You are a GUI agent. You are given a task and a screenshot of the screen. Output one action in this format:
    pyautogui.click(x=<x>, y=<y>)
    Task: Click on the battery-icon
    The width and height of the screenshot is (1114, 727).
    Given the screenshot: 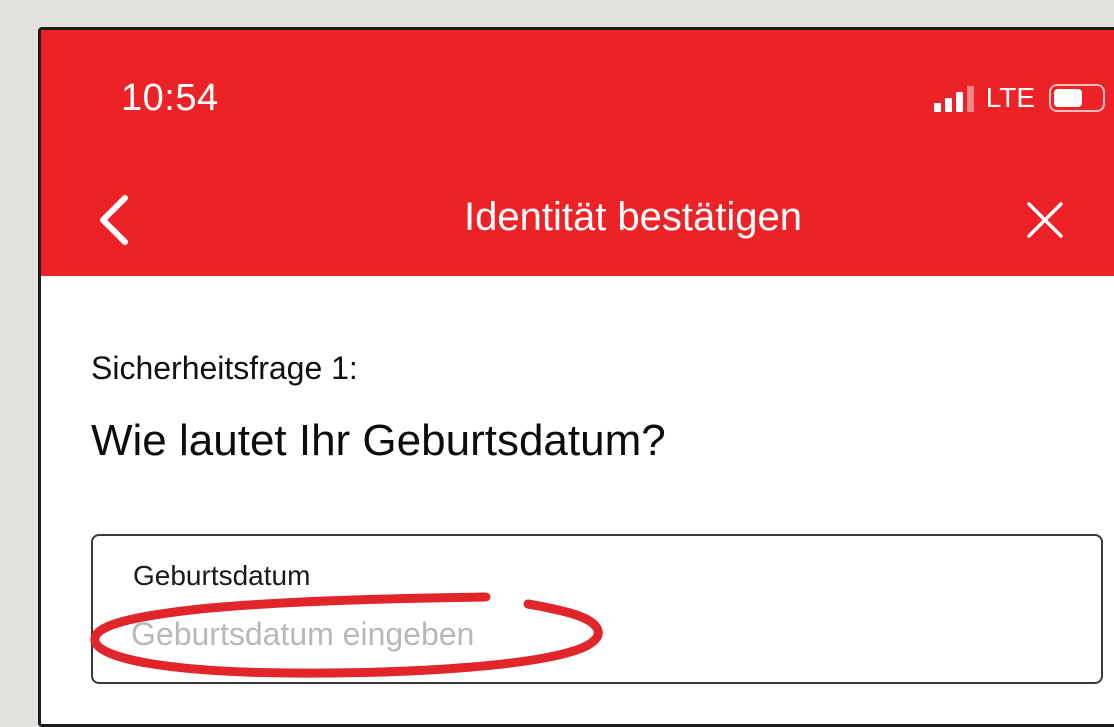 What is the action you would take?
    pyautogui.click(x=1077, y=98)
    